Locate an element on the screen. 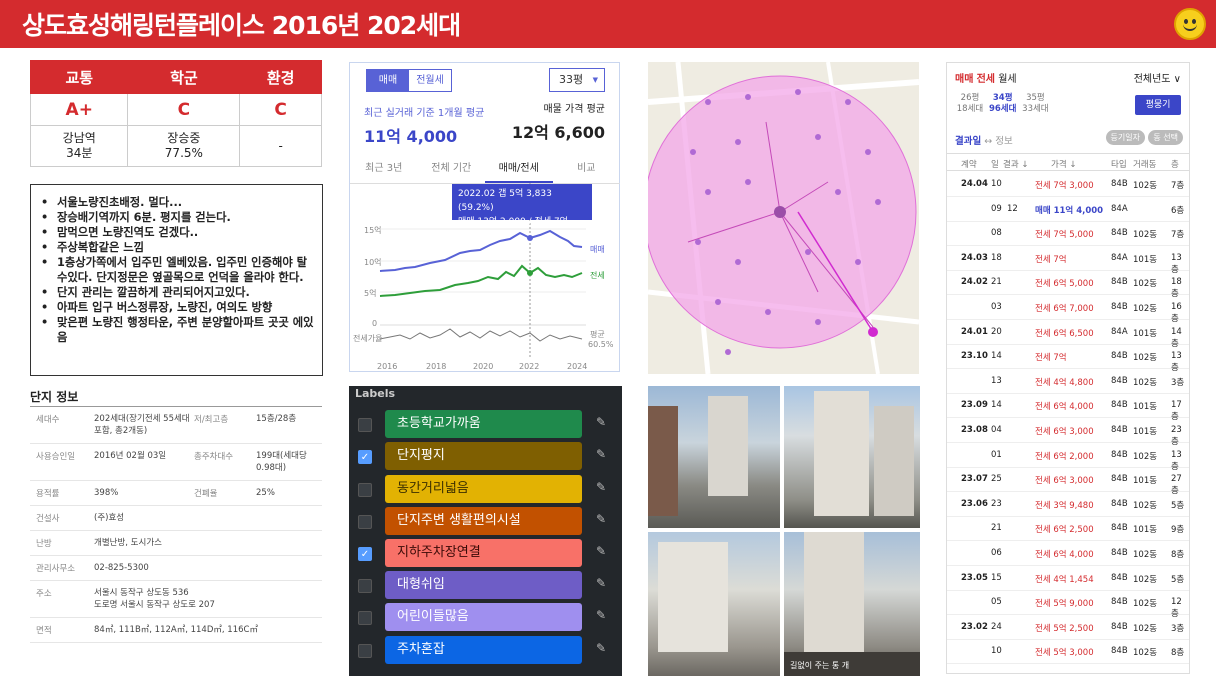  cell-p: 전세 7억 3,000 is located at coordinates (1064, 186).